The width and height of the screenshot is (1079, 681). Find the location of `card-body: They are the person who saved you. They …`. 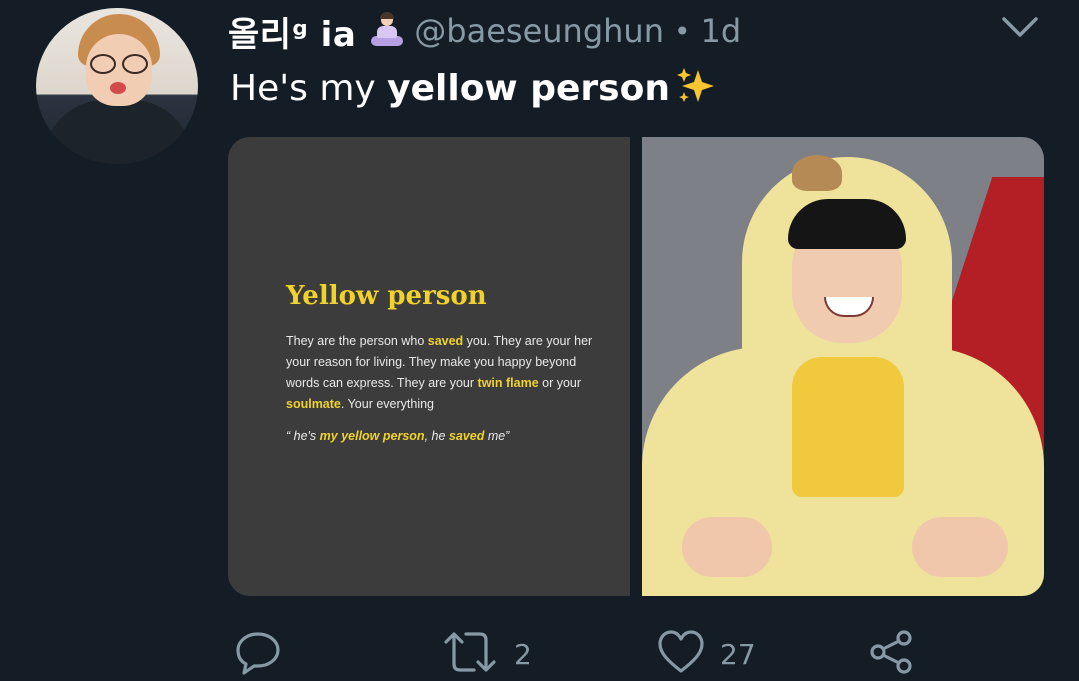

card-body: They are the person who saved you. They … is located at coordinates (458, 373).